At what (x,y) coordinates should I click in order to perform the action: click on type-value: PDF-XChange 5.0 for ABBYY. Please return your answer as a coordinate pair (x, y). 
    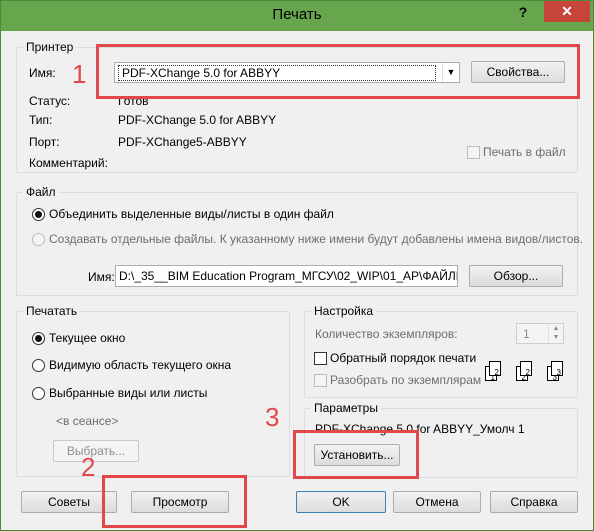
    Looking at the image, I should click on (197, 120).